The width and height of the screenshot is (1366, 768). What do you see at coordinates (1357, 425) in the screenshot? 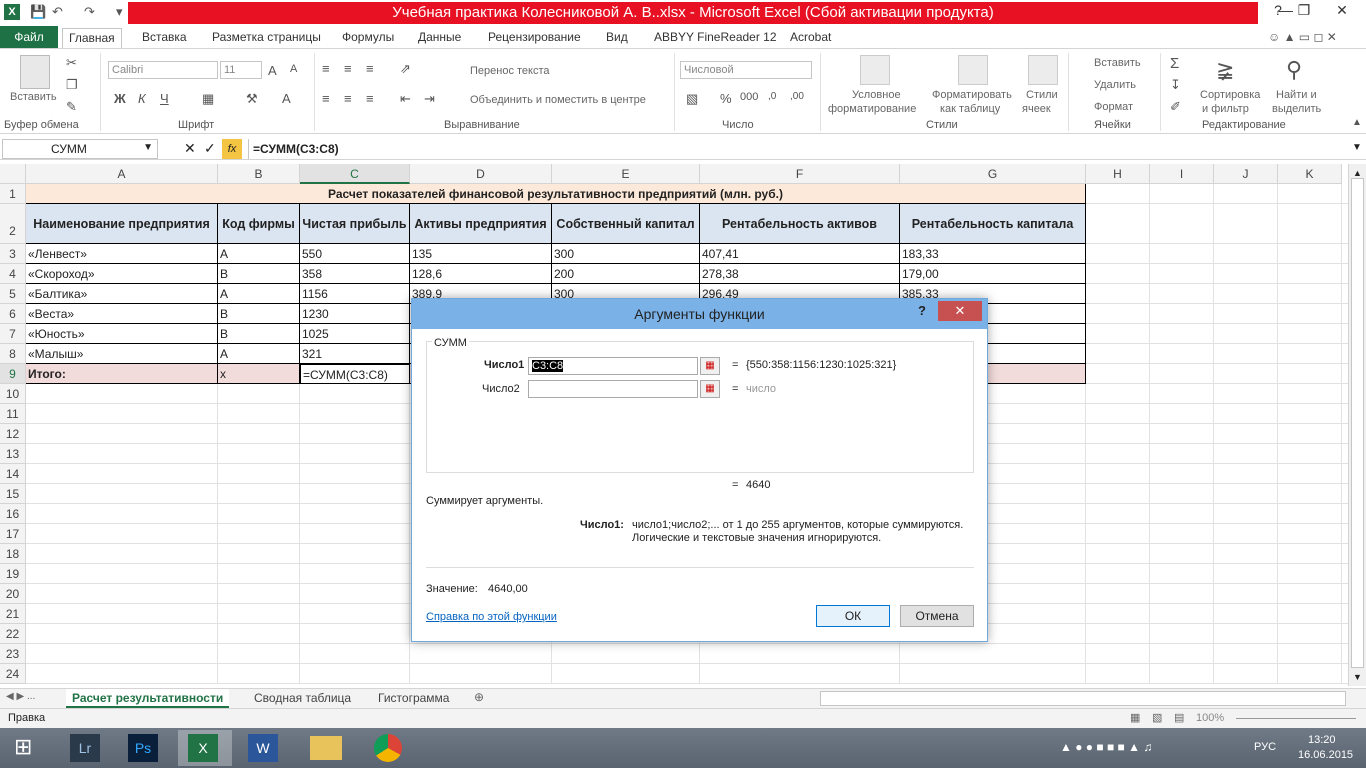
I see `vertical-scrollbar: ▲ ▼` at bounding box center [1357, 425].